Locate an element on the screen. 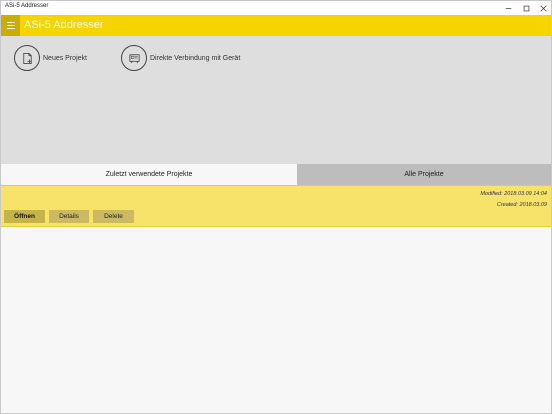 This screenshot has height=414, width=552. minimize-icon is located at coordinates (508, 8).